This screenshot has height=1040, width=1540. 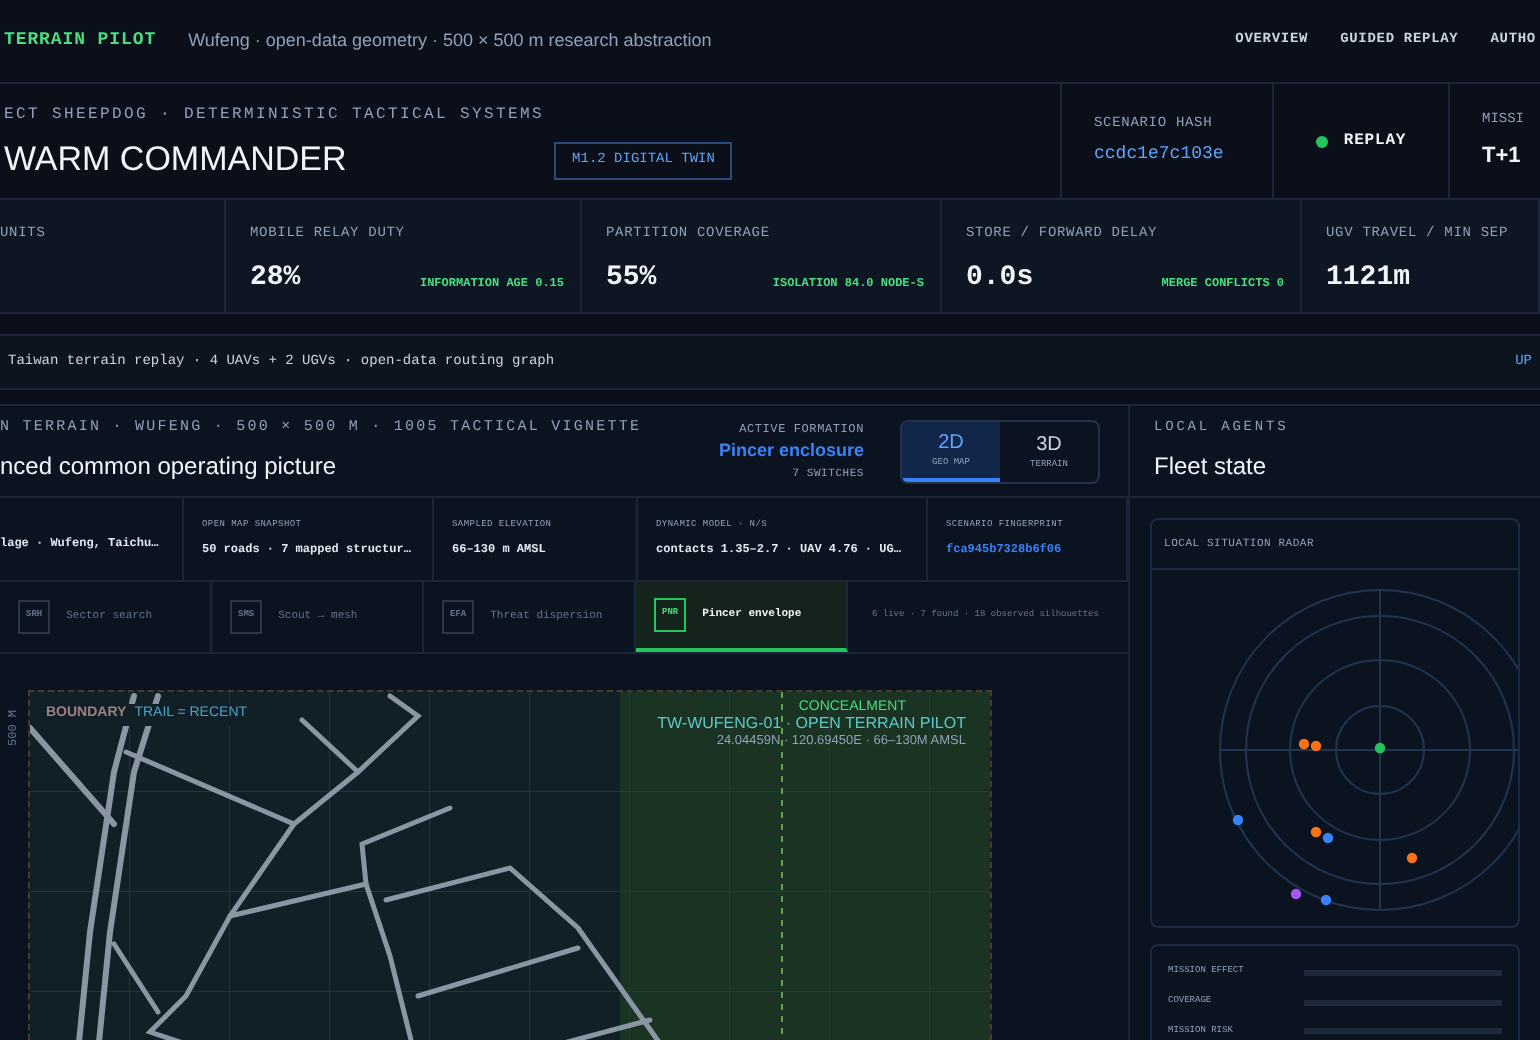 What do you see at coordinates (791, 451) in the screenshot?
I see `formation-name: Pincer enclosure` at bounding box center [791, 451].